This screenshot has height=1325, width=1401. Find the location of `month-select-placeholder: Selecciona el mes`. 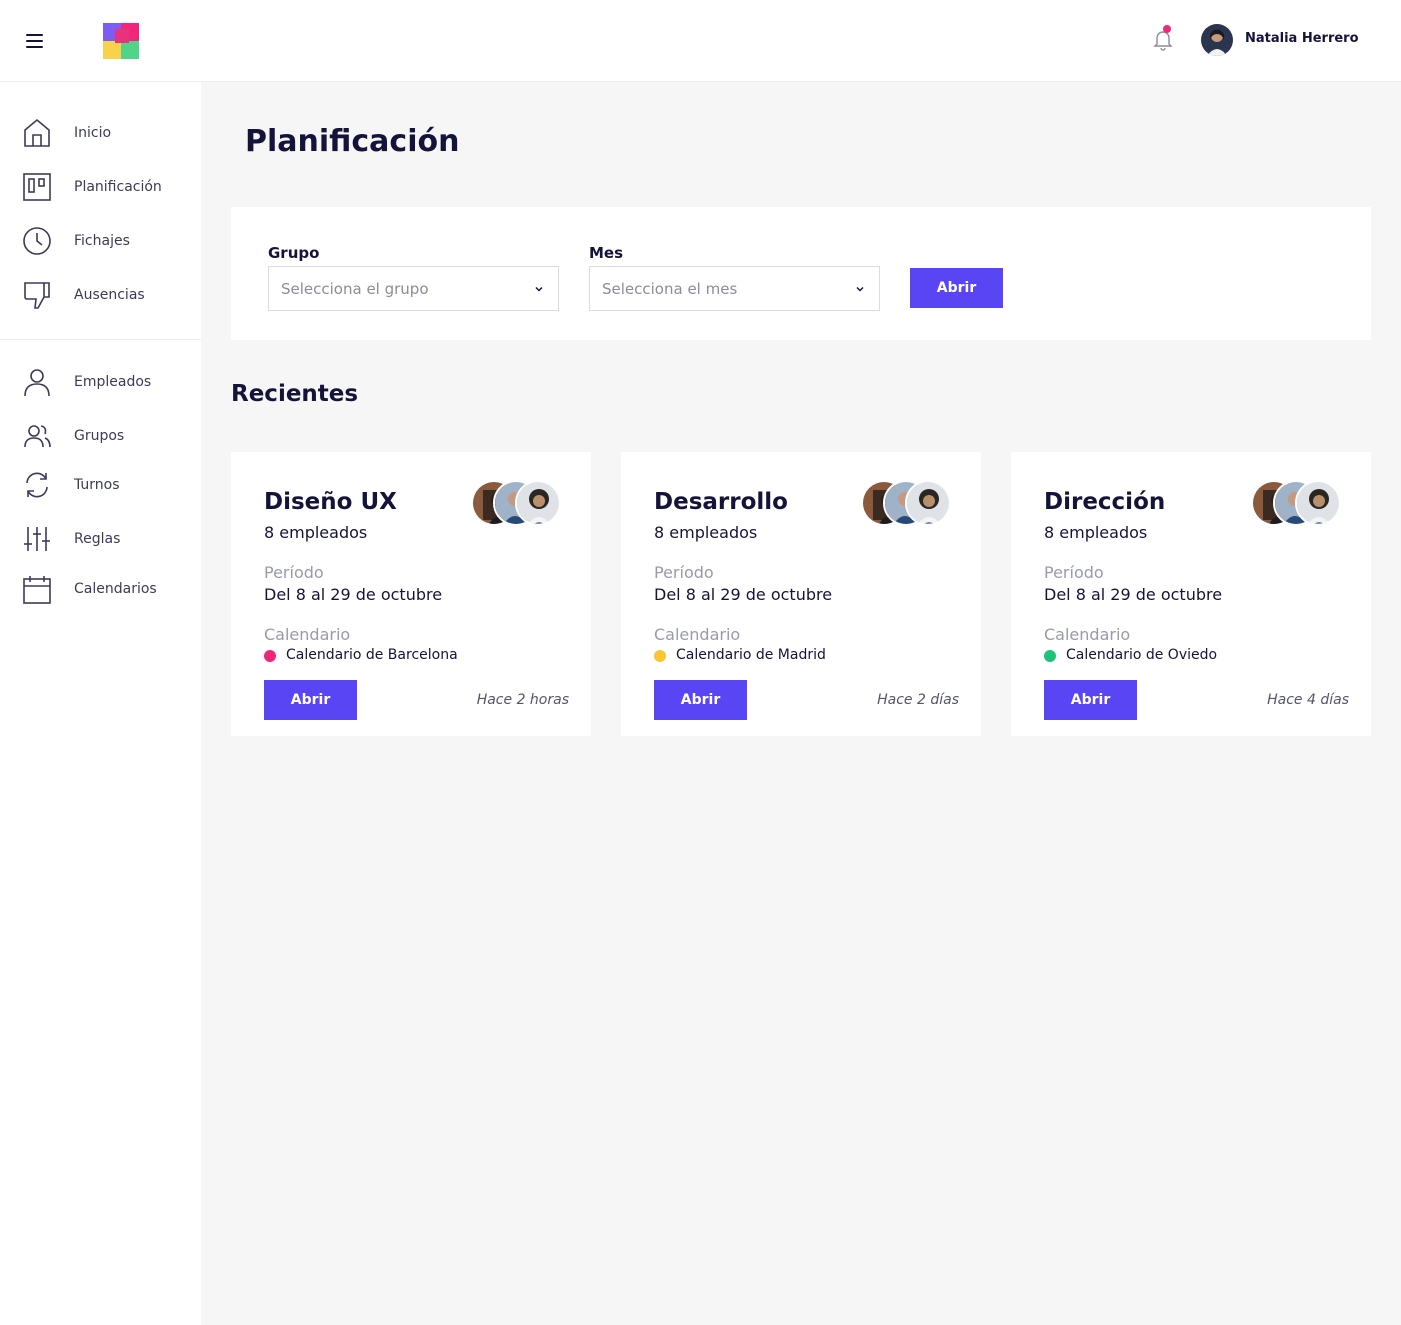

month-select-placeholder: Selecciona el mes is located at coordinates (670, 289).